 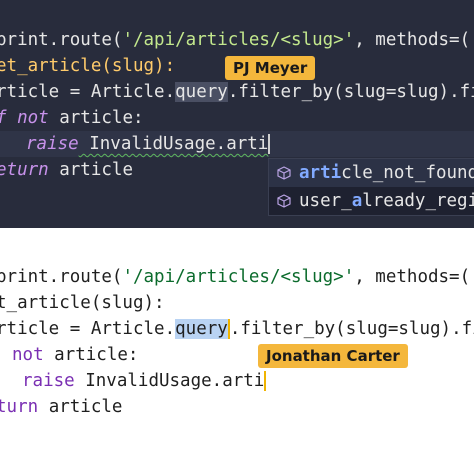 I want to click on code-text: , methods=('G, so click(x=414, y=277).